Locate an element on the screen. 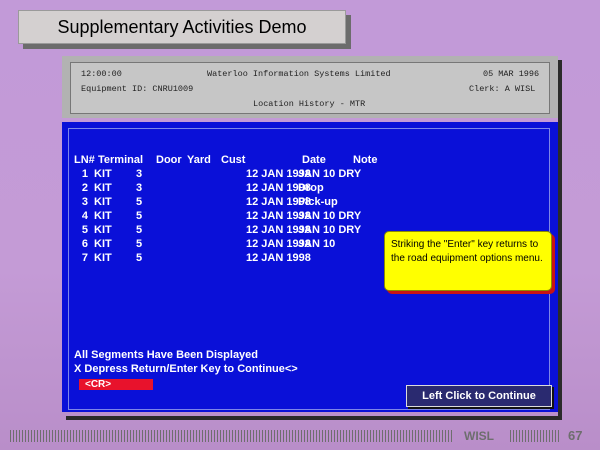 The image size is (600, 450). table-row: 4 KIT 5 12 JAN 1998 JAN 10 DRY is located at coordinates (239, 217).